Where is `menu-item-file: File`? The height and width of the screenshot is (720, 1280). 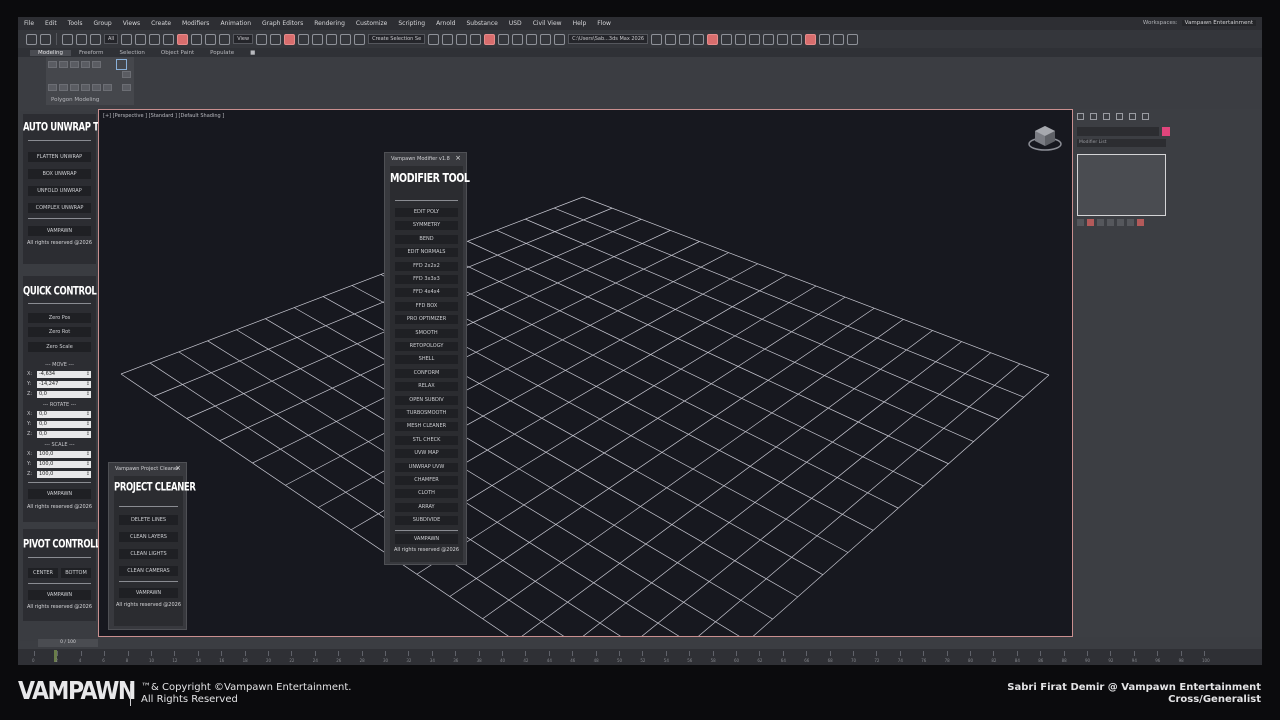 menu-item-file: File is located at coordinates (29, 23).